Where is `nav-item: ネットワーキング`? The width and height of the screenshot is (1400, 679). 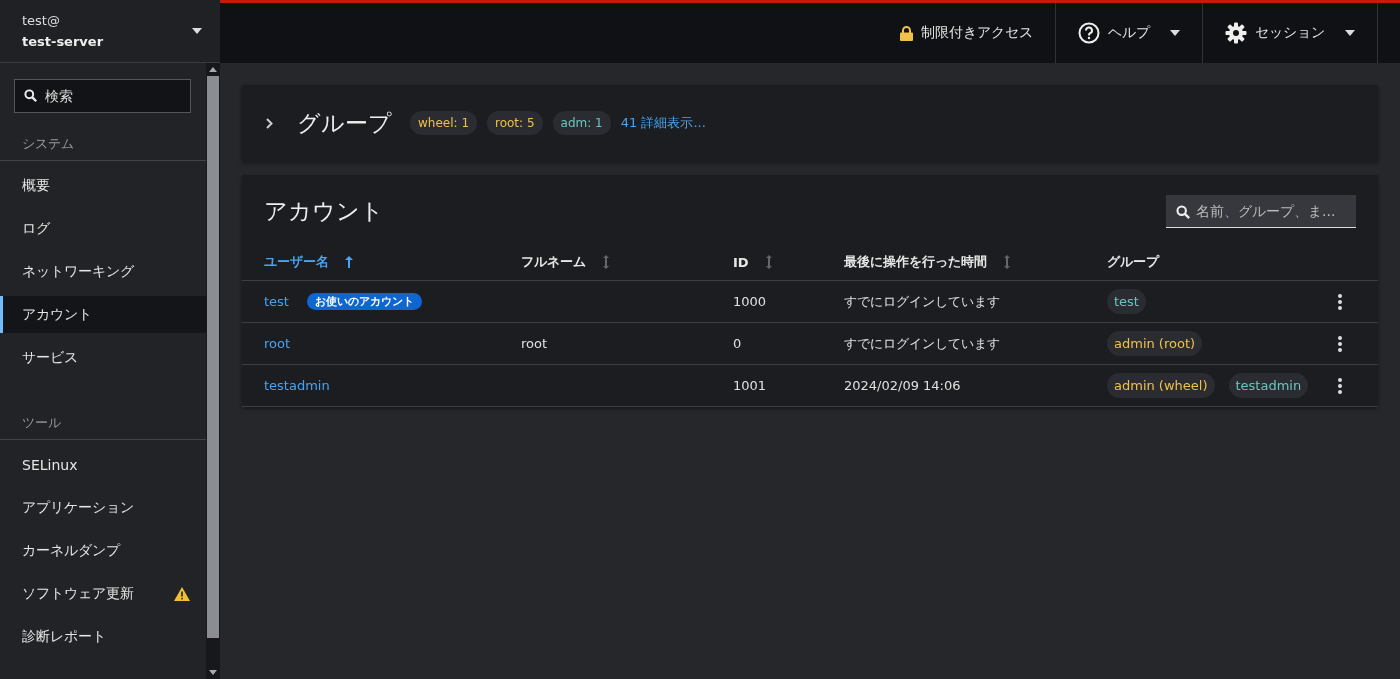 nav-item: ネットワーキング is located at coordinates (103, 271).